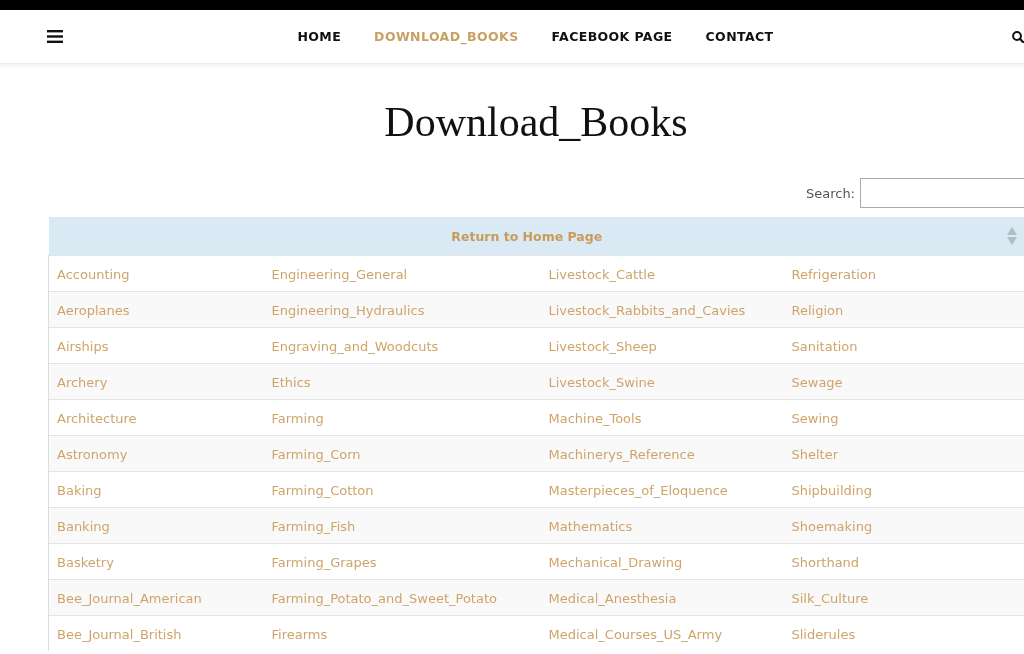 The height and width of the screenshot is (654, 1024). Describe the element at coordinates (313, 526) in the screenshot. I see `category-link: Farming_Fish` at that location.